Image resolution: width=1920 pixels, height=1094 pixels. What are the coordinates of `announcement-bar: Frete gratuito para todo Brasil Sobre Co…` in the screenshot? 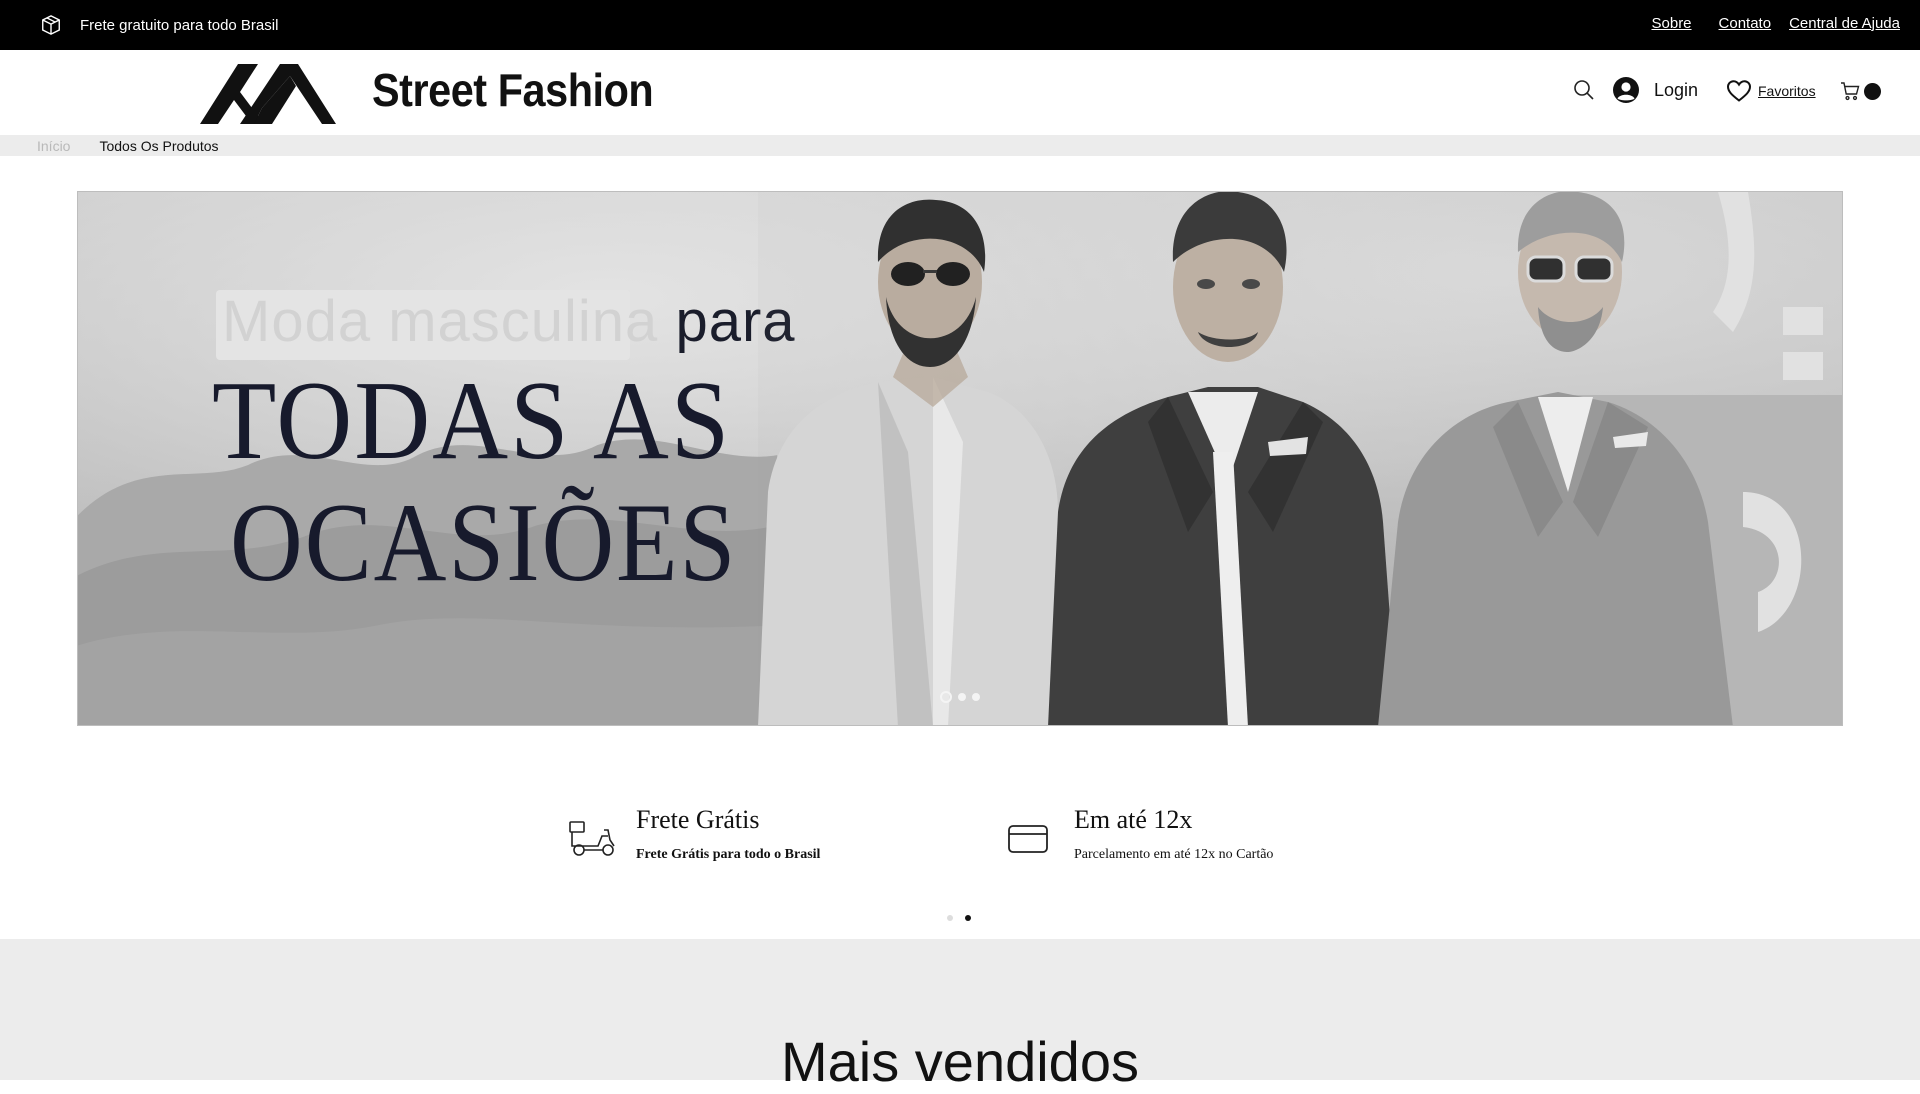 It's located at (960, 25).